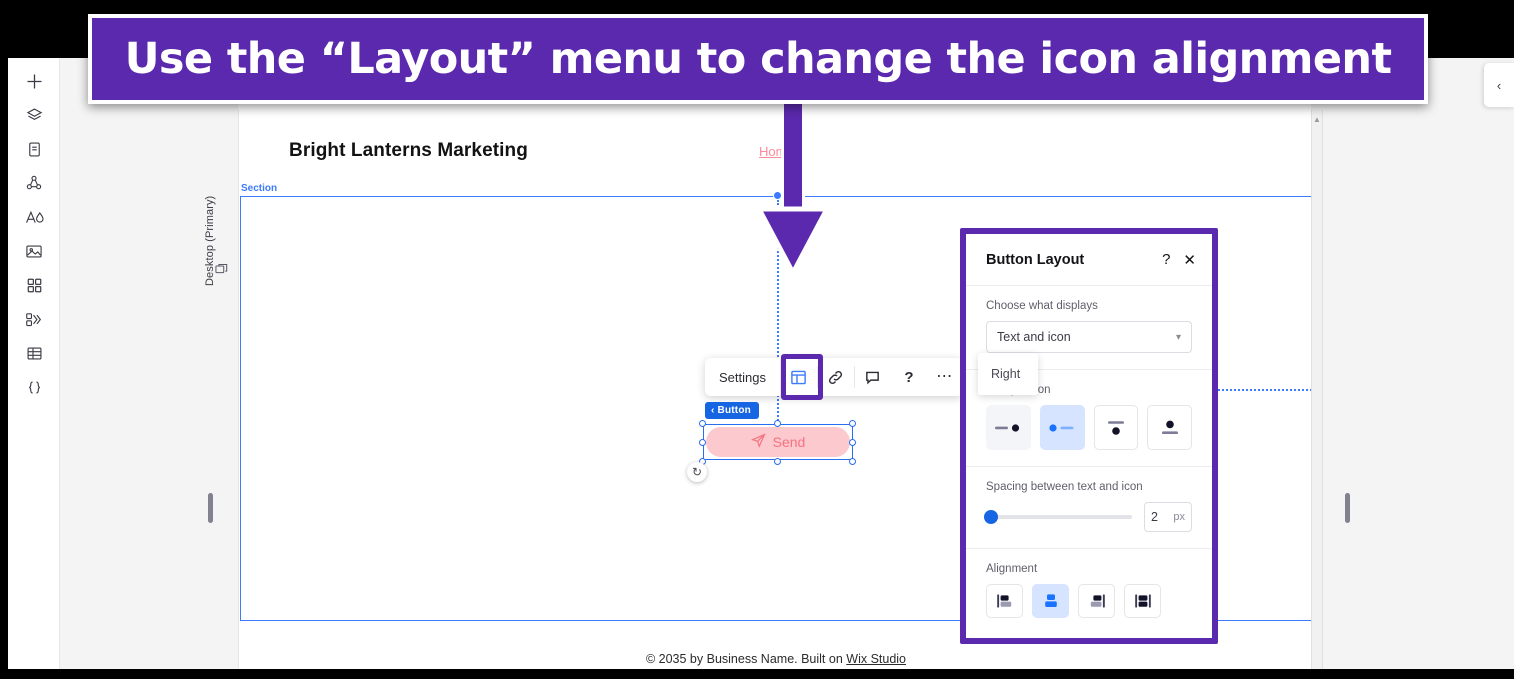 The image size is (1514, 679). What do you see at coordinates (702, 423) in the screenshot?
I see `resize-handle-tl` at bounding box center [702, 423].